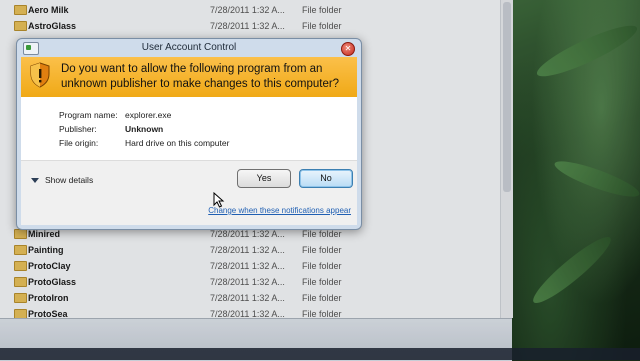  What do you see at coordinates (88, 115) in the screenshot?
I see `program-name-label: Program name:` at bounding box center [88, 115].